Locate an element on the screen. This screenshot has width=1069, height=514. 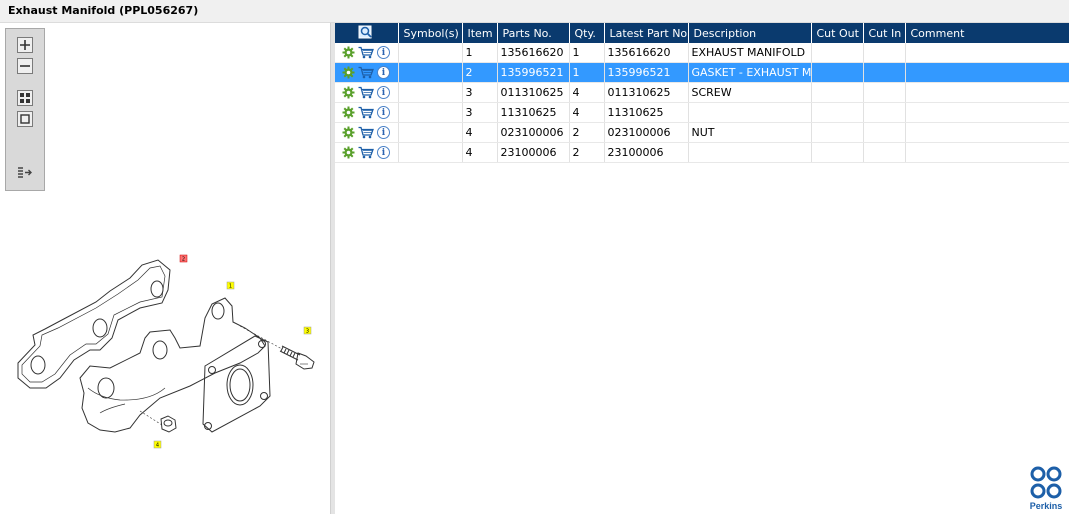
column-header-description: Description is located at coordinates (750, 33).